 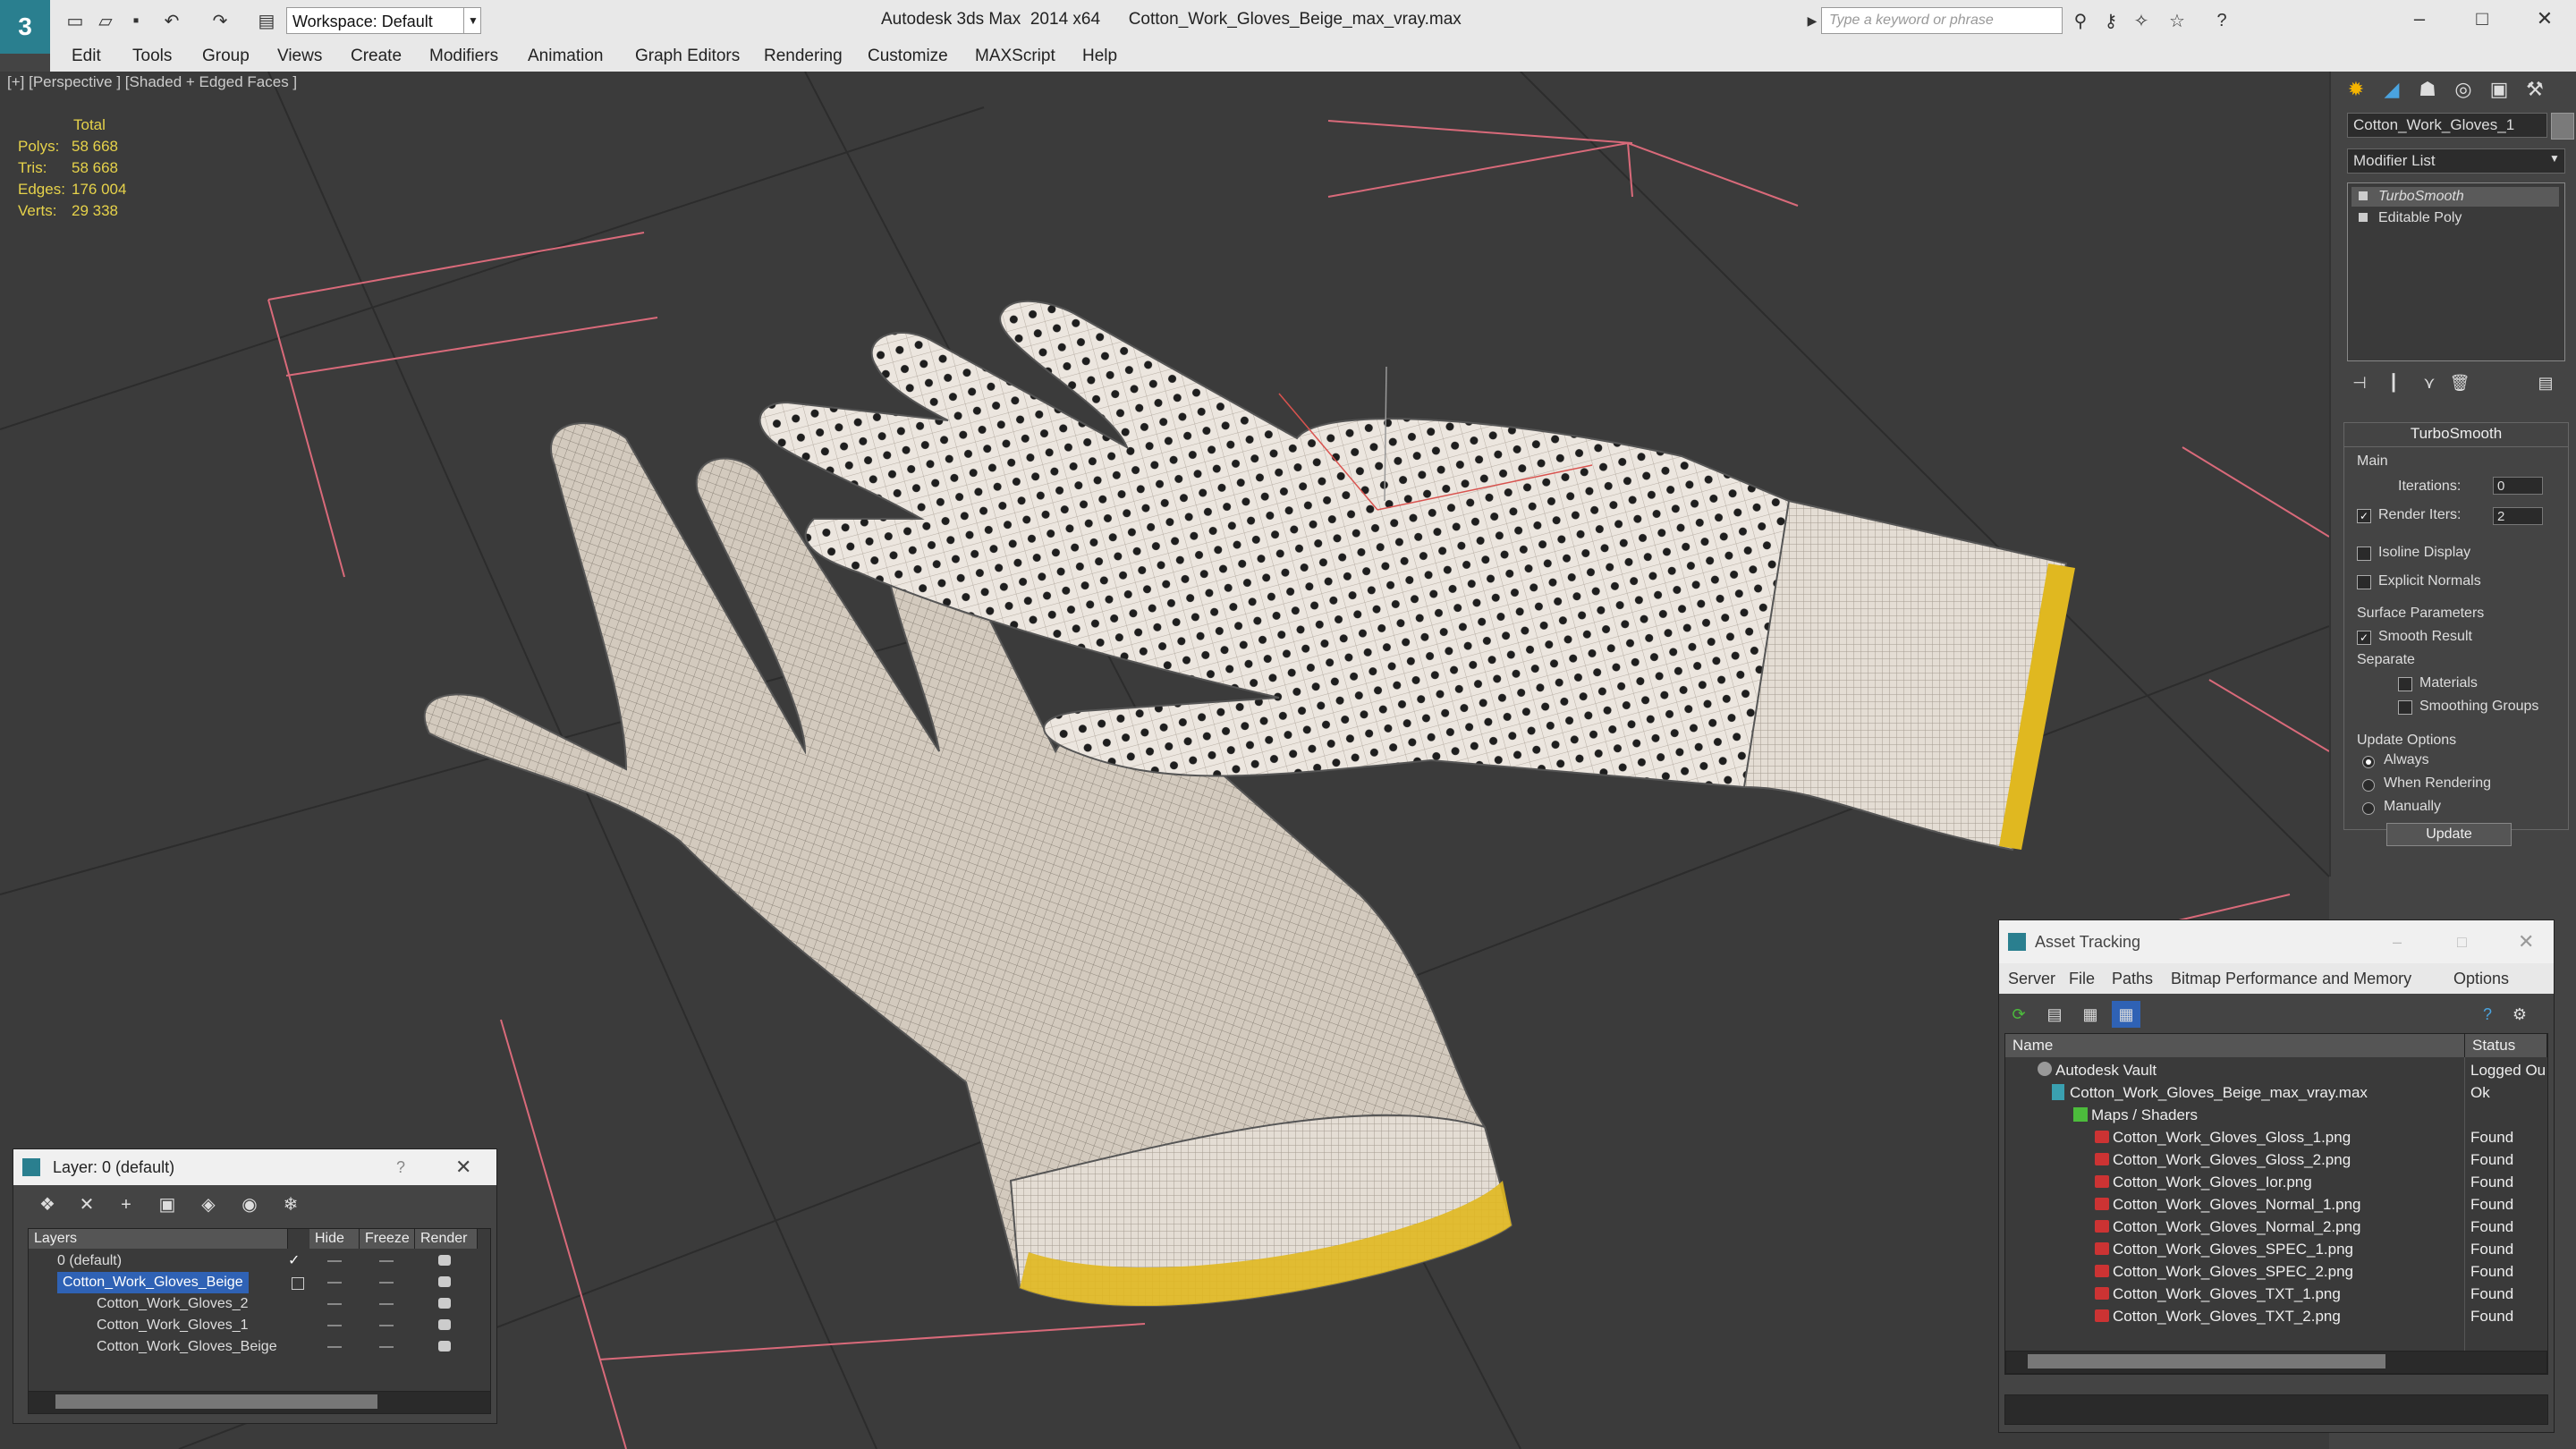 What do you see at coordinates (908, 57) in the screenshot?
I see `menu-customize: Customize` at bounding box center [908, 57].